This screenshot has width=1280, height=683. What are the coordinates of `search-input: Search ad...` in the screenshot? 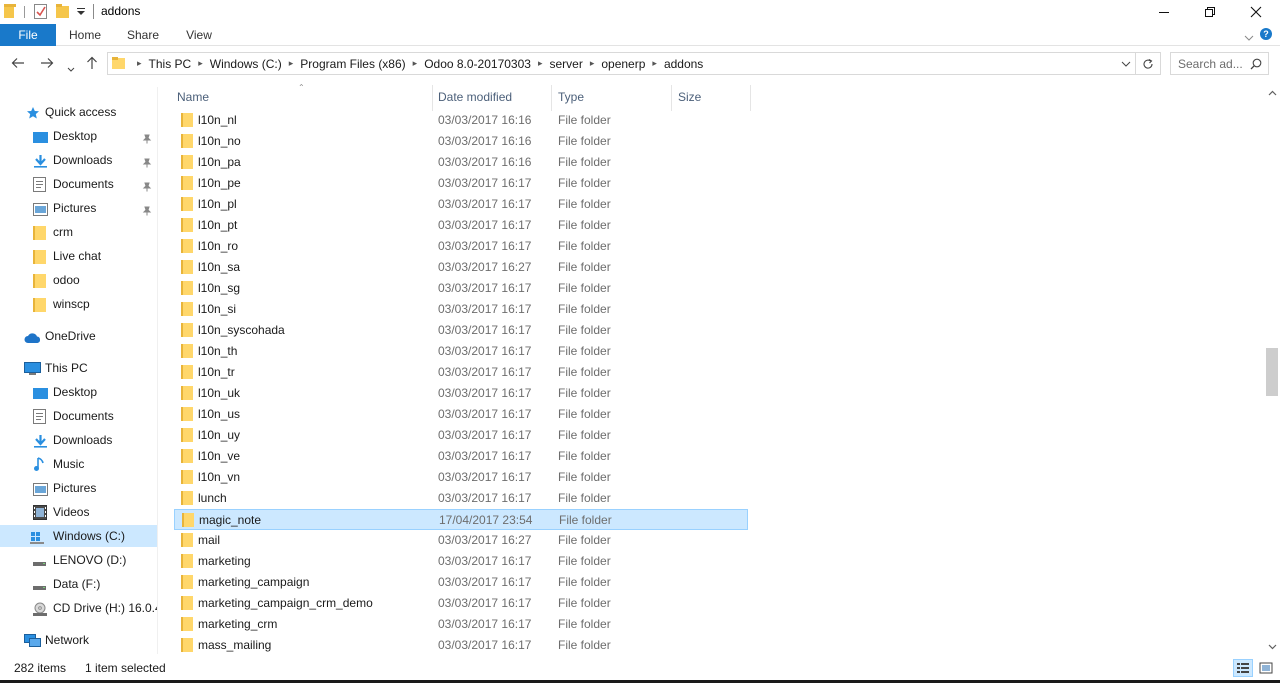 It's located at (1219, 63).